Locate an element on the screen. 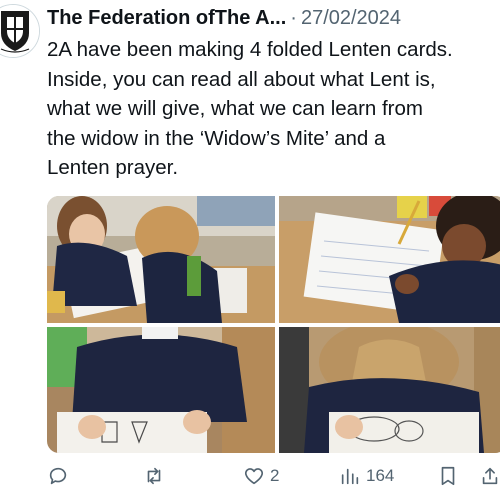 This screenshot has width=500, height=500. views-icon is located at coordinates (350, 476).